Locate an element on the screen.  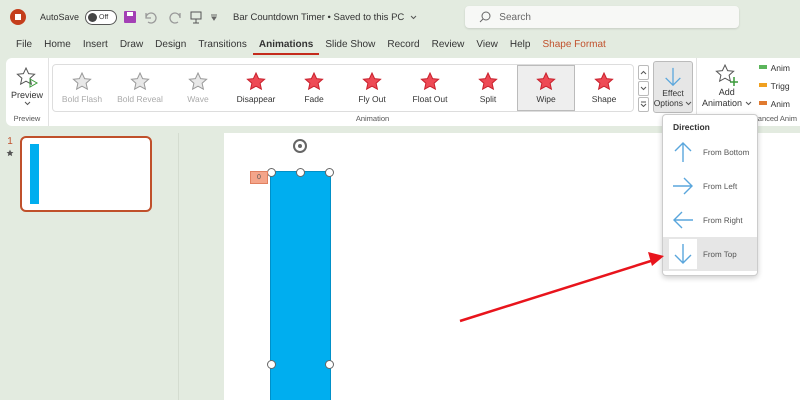
caret-down-icon is located at coordinates (644, 88).